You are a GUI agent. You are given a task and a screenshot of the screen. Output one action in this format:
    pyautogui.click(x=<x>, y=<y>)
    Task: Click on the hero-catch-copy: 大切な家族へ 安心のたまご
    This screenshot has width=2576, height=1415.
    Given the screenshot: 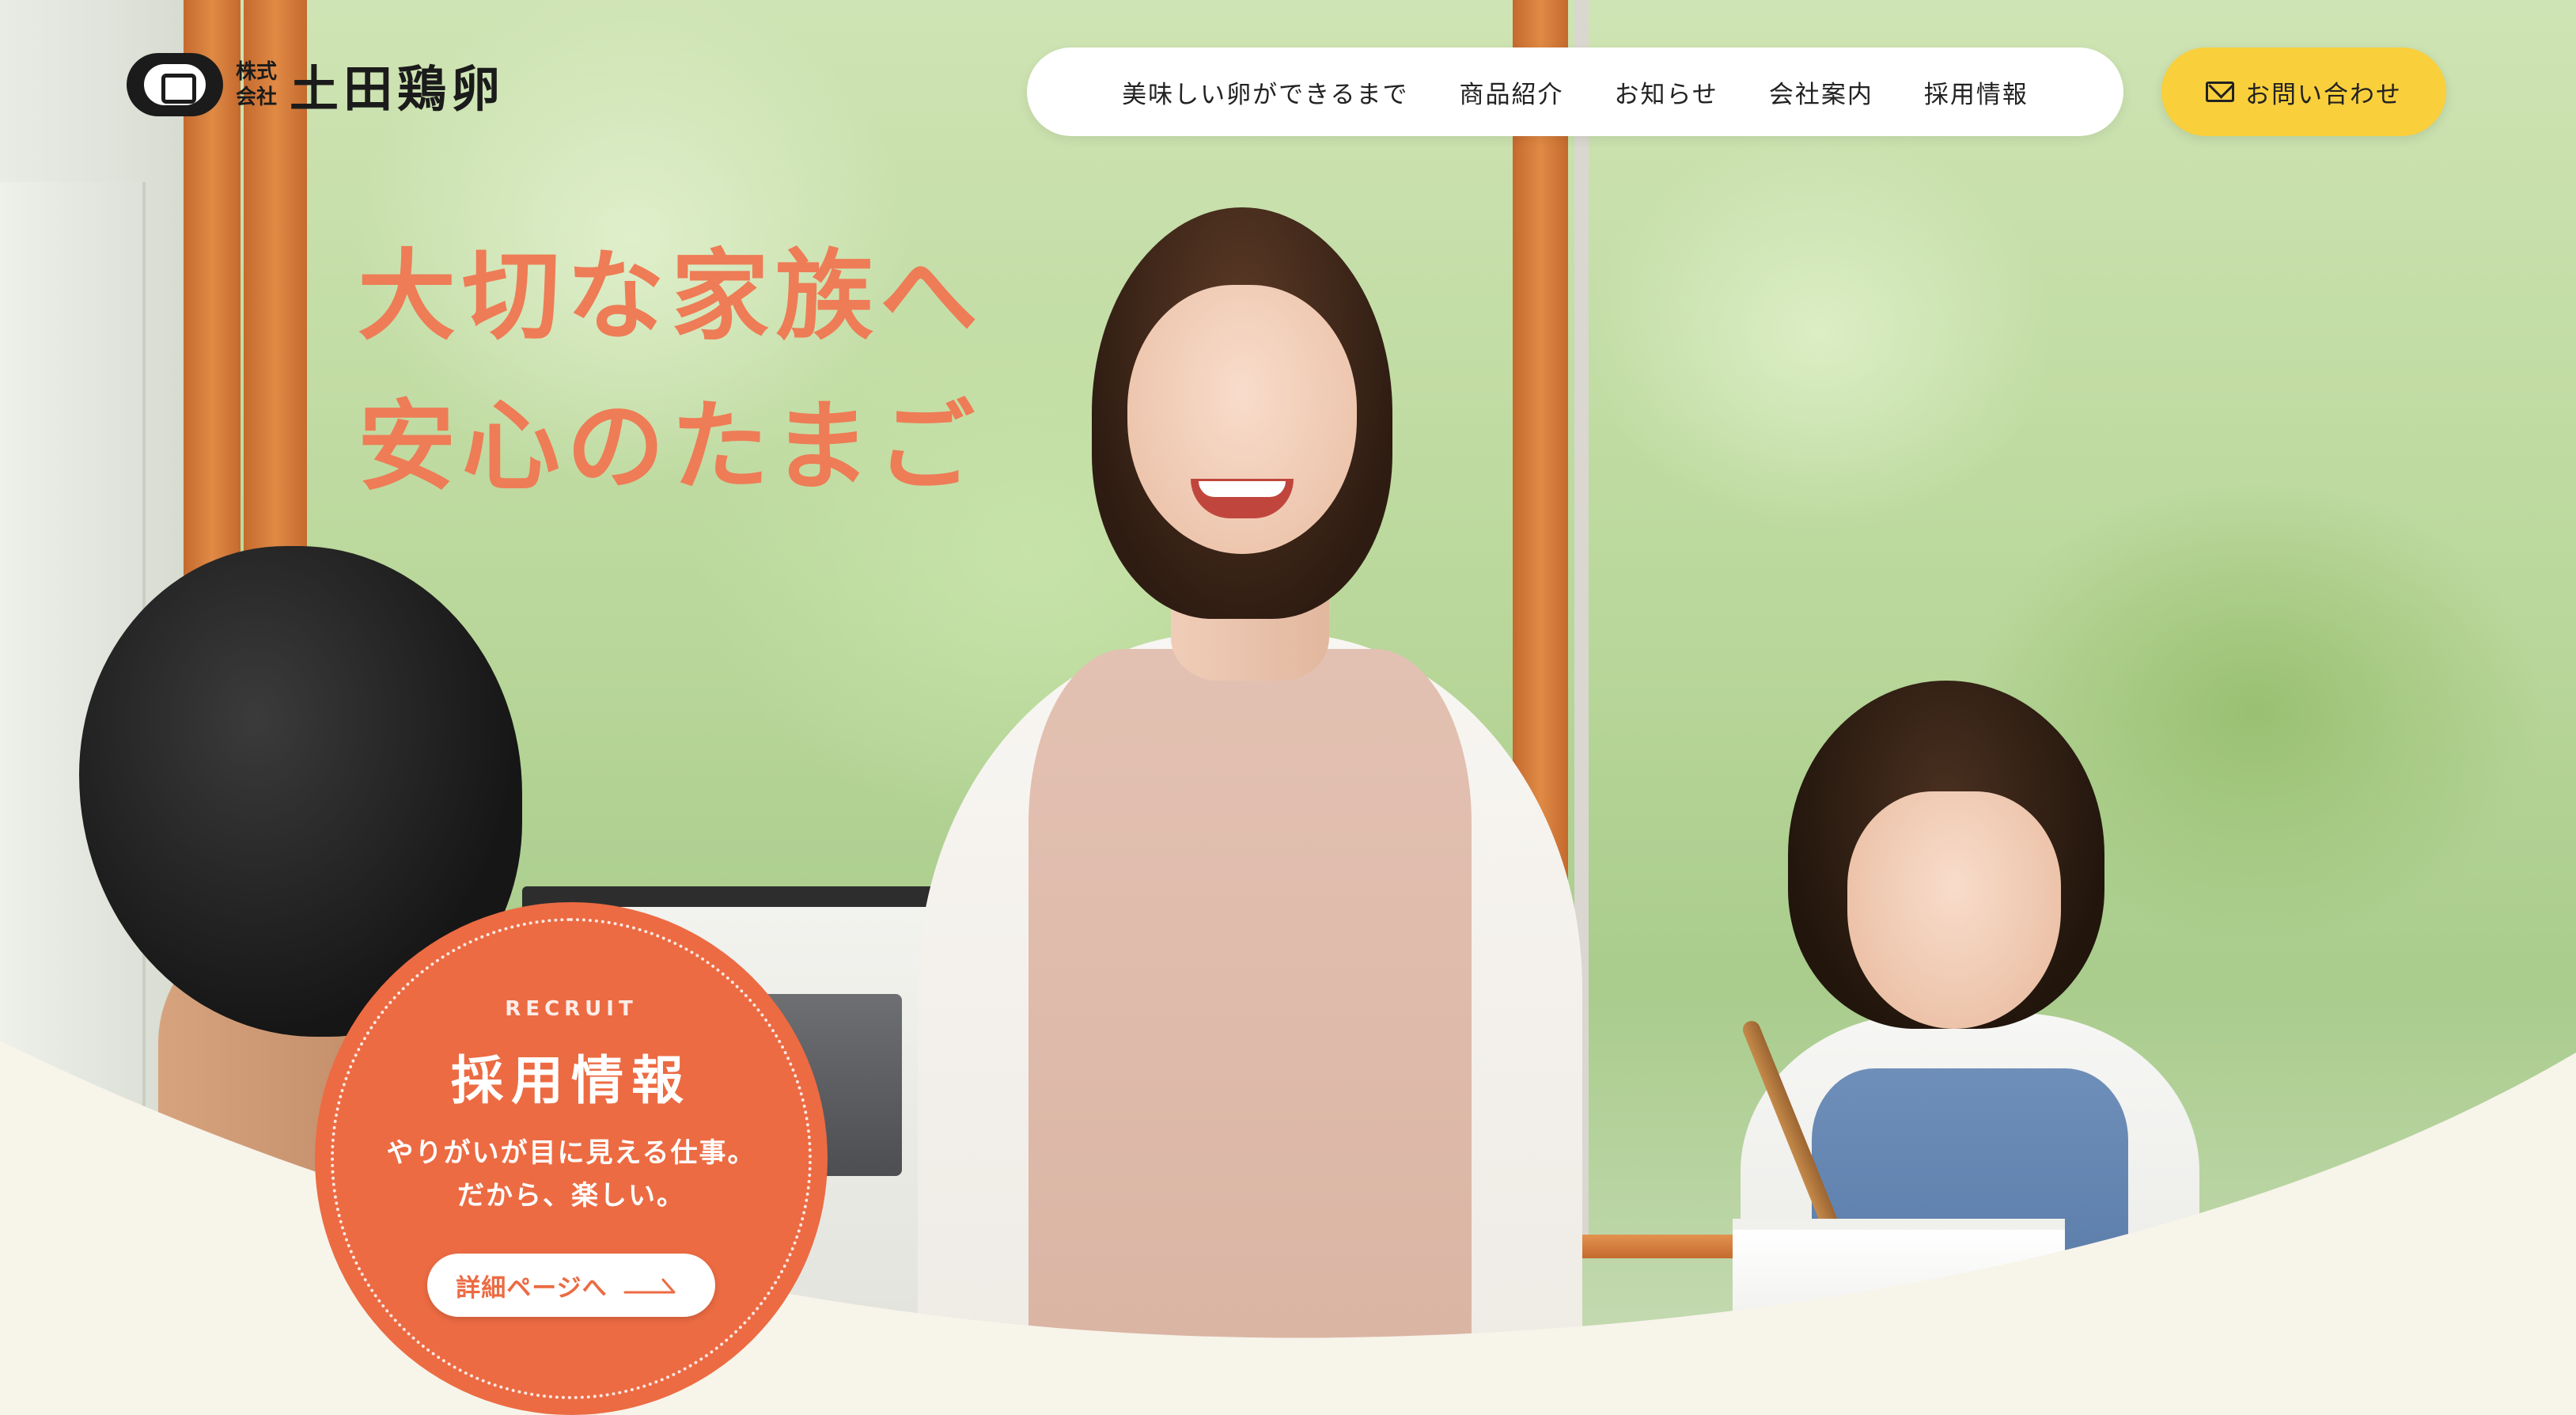 What is the action you would take?
    pyautogui.click(x=671, y=372)
    